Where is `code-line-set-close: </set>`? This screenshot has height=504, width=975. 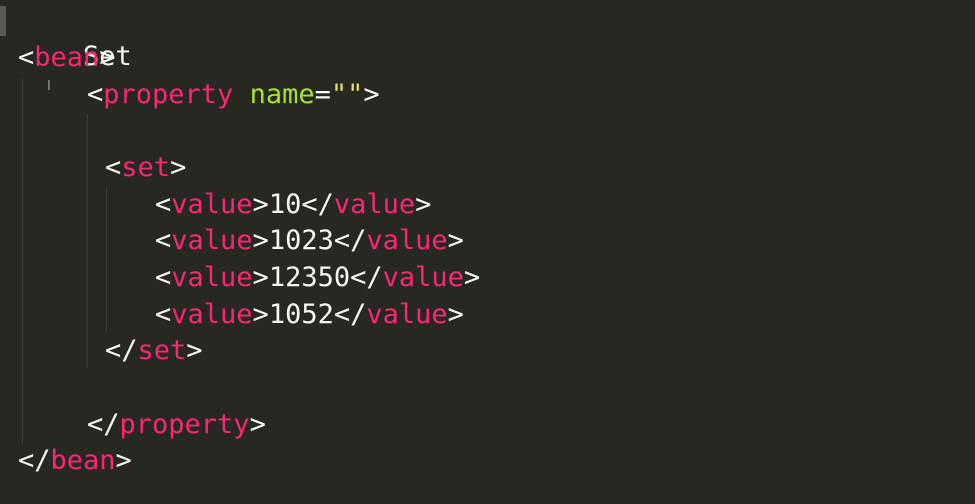
code-line-set-close: </set> is located at coordinates (154, 351).